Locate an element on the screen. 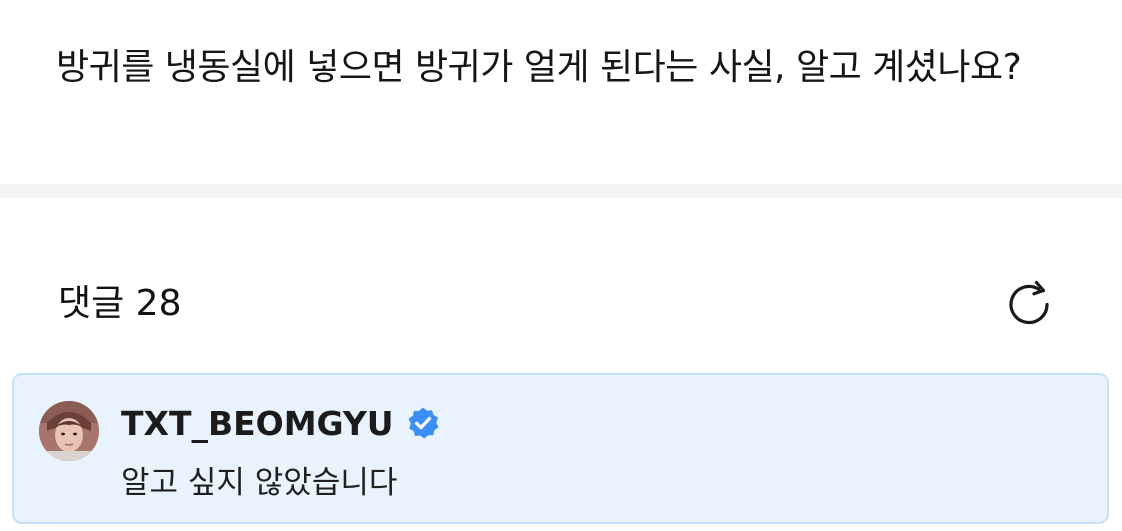 This screenshot has height=531, width=1122. comments-count-title: 댓글 28 is located at coordinates (120, 303).